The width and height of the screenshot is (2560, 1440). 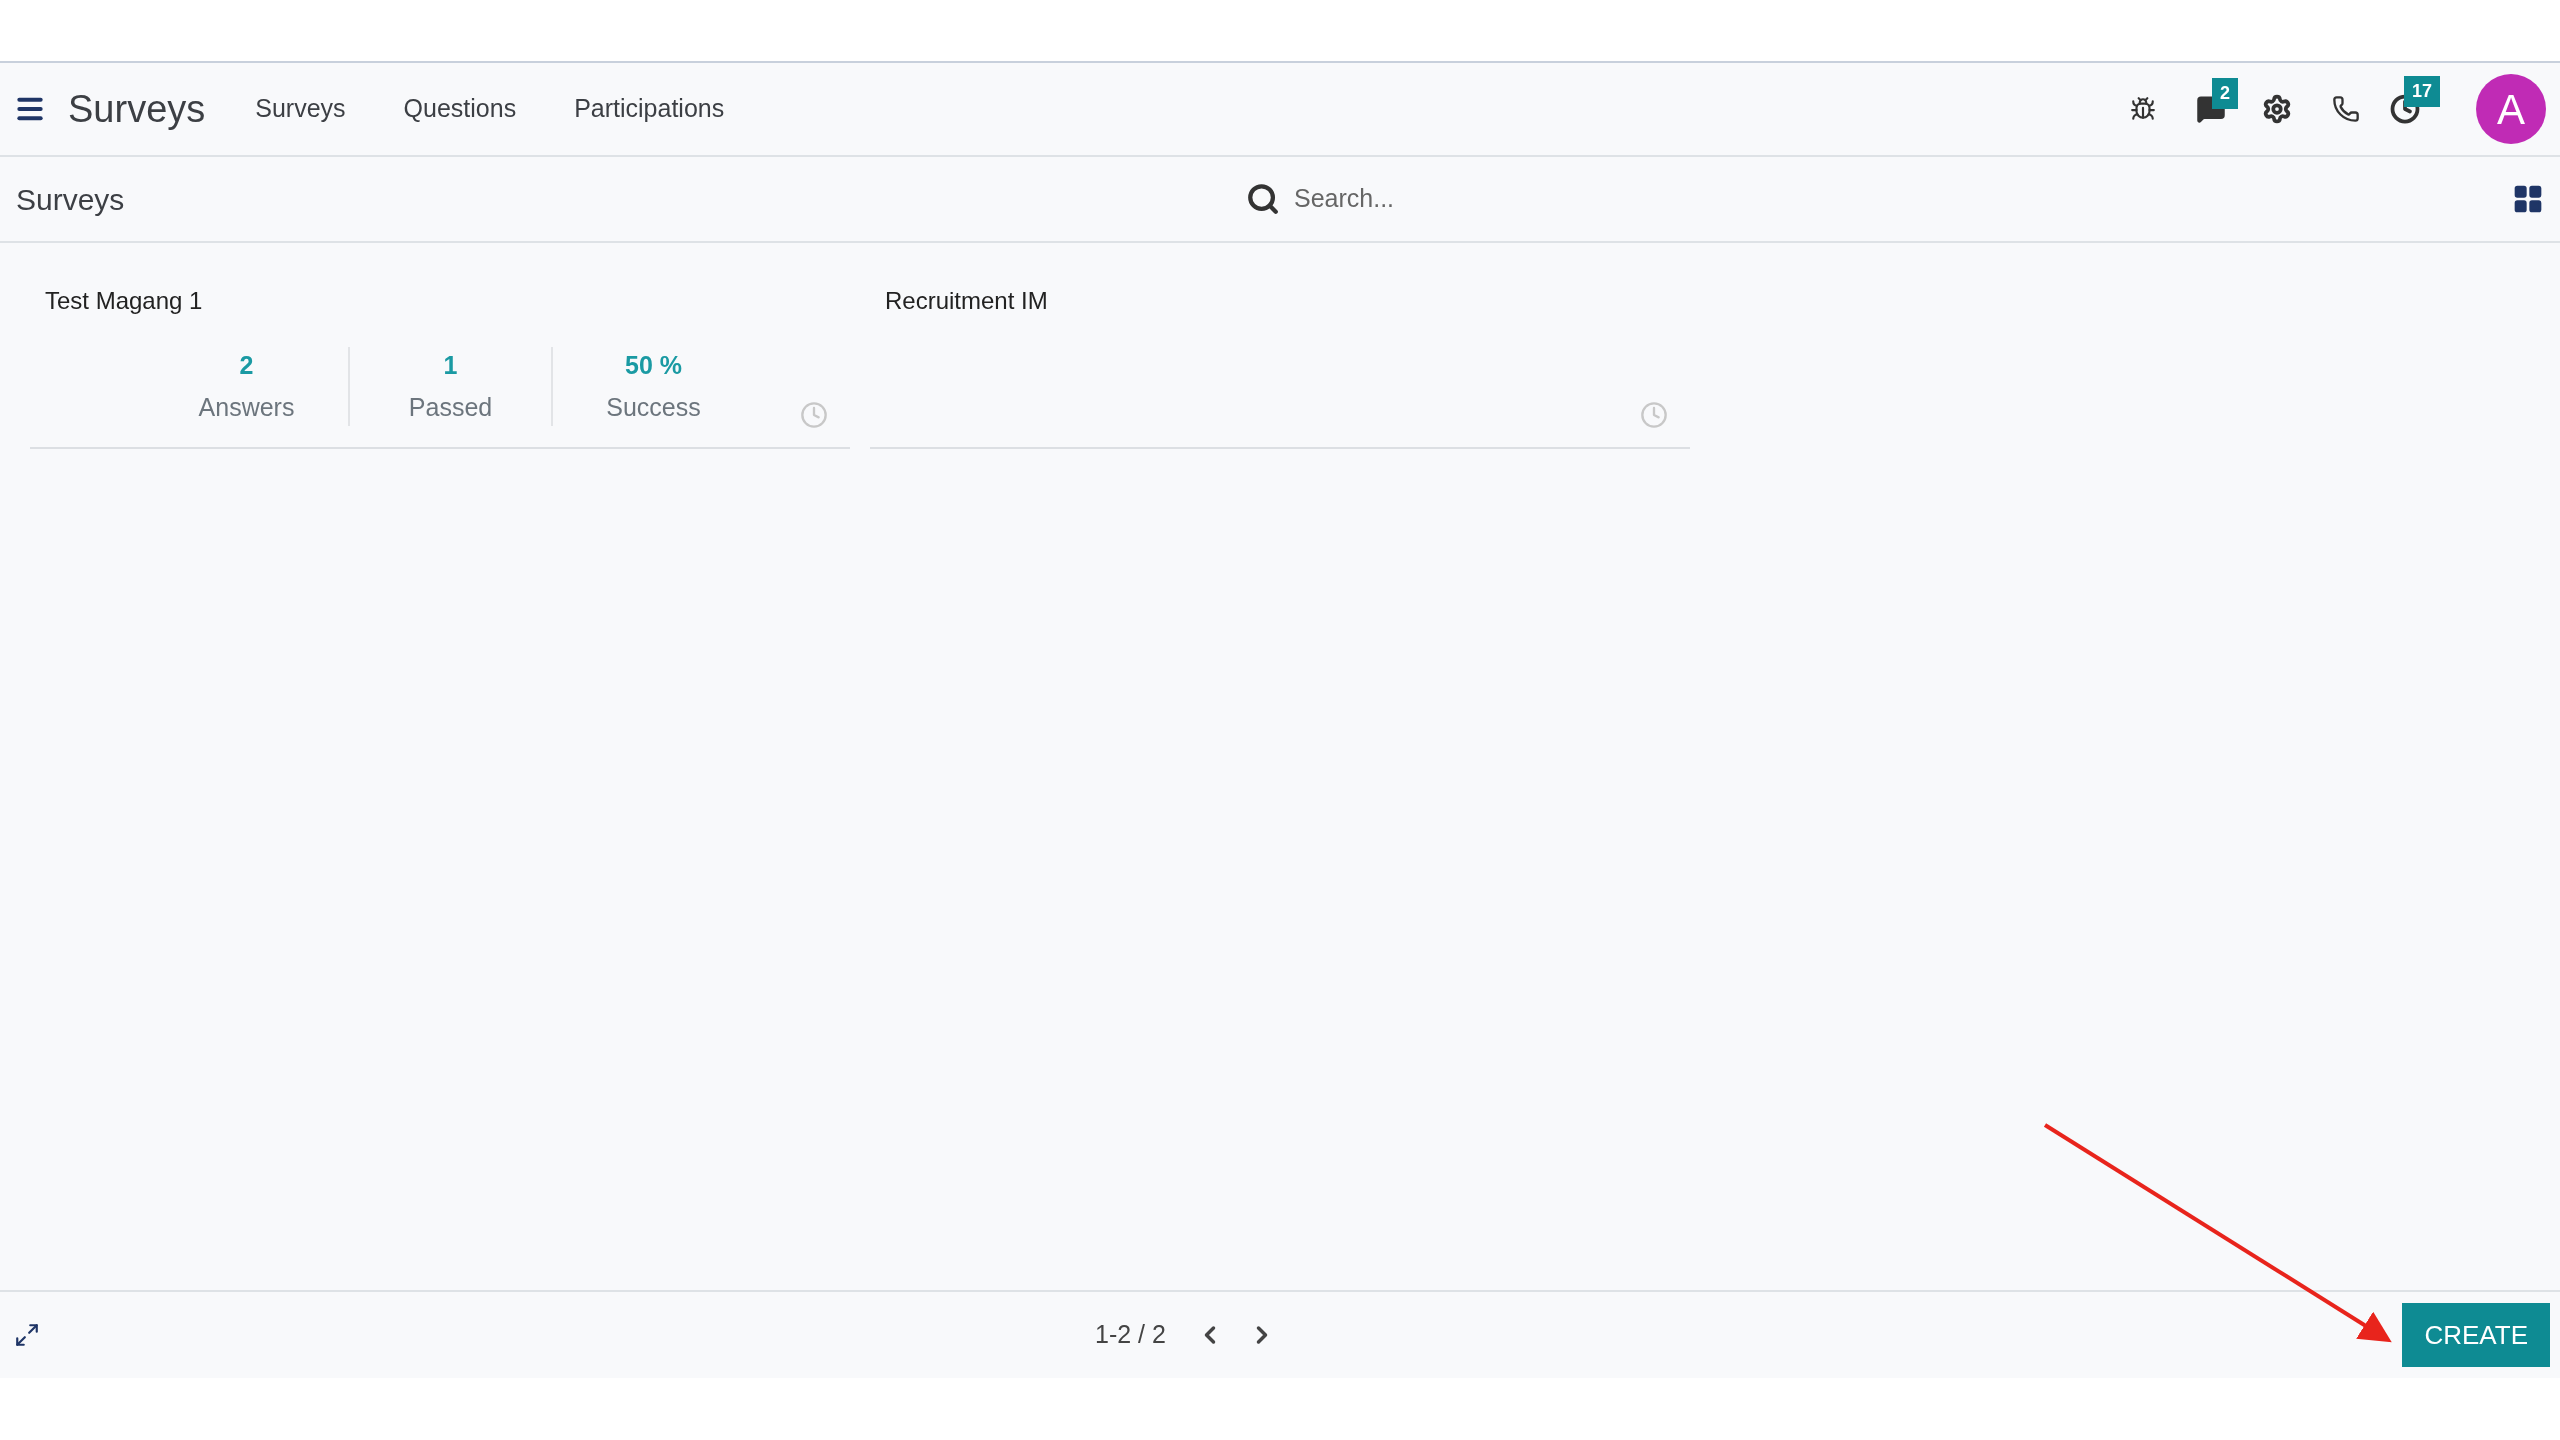 What do you see at coordinates (1263, 199) in the screenshot?
I see `search-icon` at bounding box center [1263, 199].